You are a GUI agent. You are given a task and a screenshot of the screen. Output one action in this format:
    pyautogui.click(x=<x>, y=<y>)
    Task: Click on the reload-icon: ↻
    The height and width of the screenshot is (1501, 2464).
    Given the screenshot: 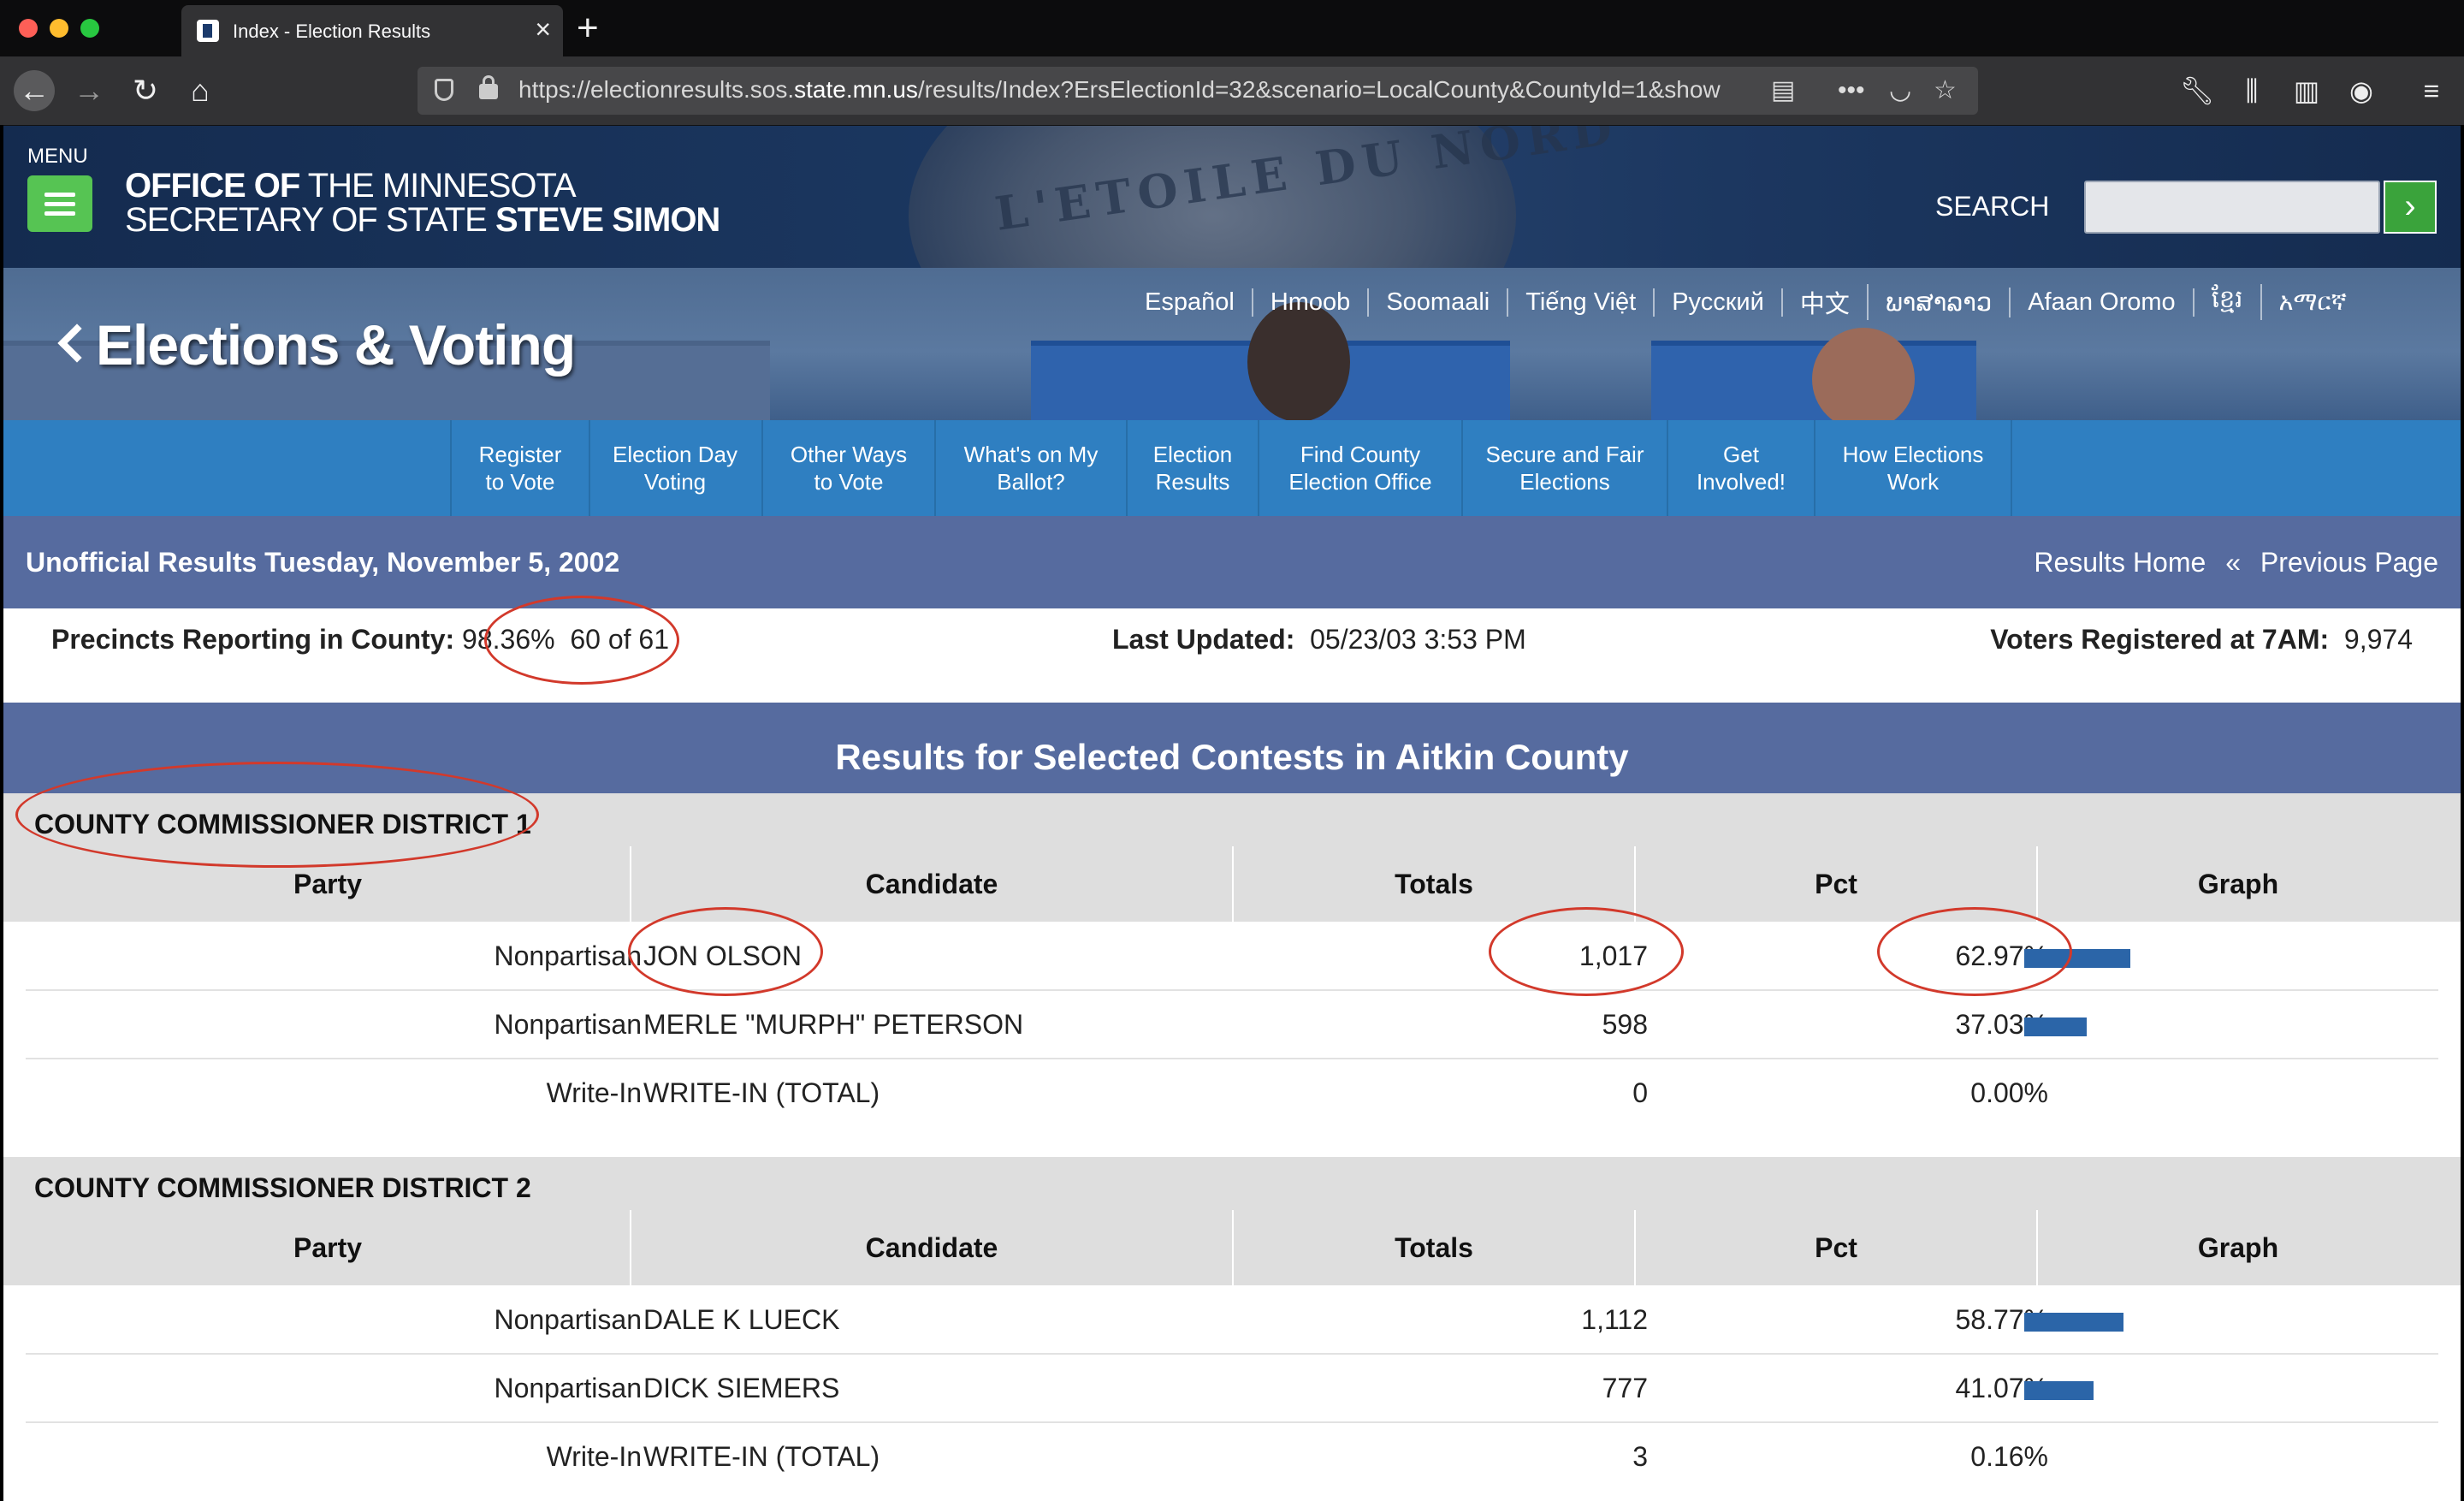 What is the action you would take?
    pyautogui.click(x=145, y=90)
    